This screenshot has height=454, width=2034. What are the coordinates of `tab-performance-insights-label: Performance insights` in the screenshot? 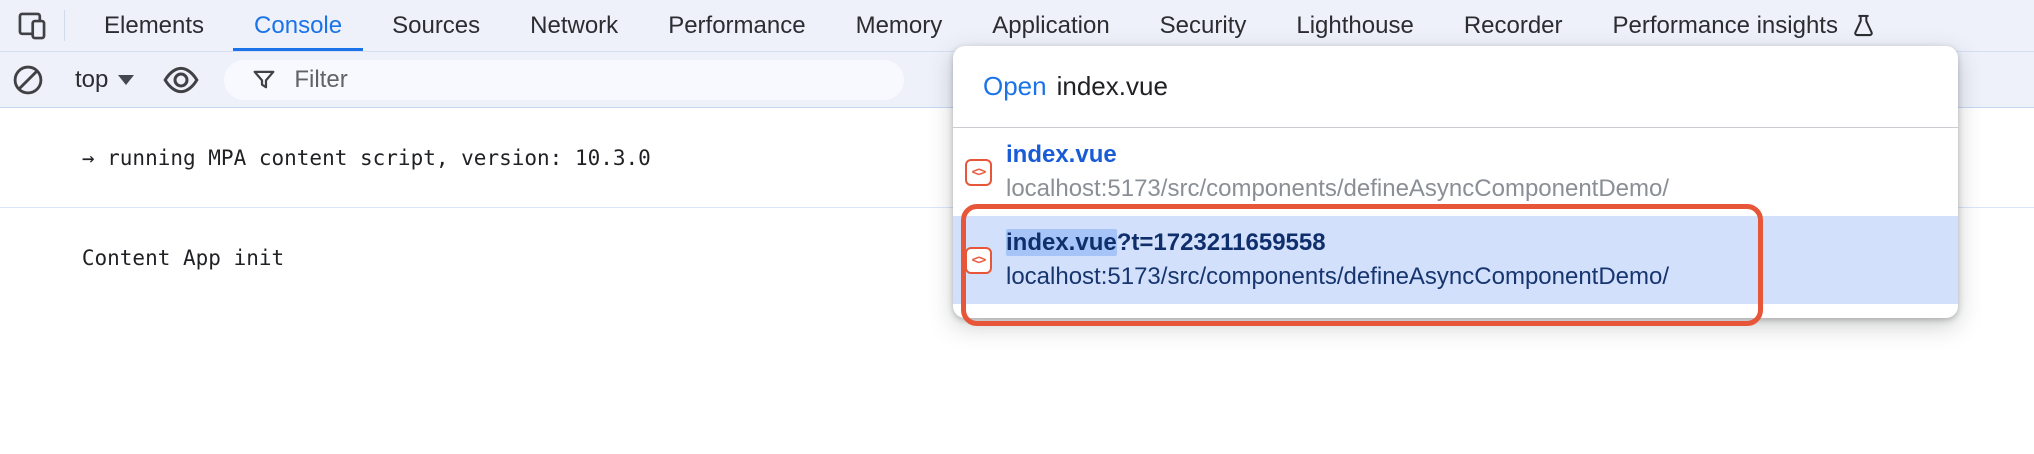 It's located at (1725, 25).